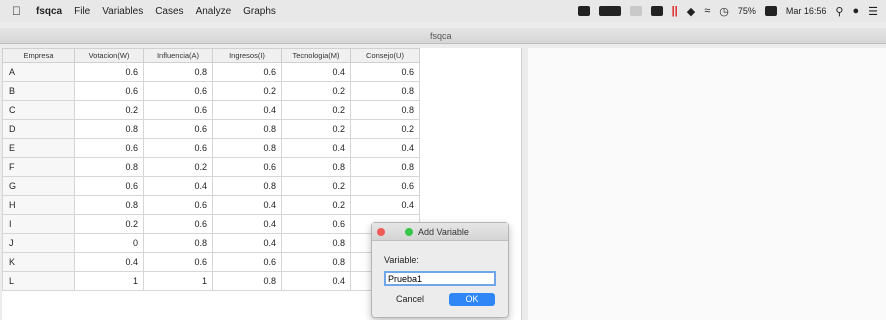  Describe the element at coordinates (38, 224) in the screenshot. I see `row-label: I` at that location.